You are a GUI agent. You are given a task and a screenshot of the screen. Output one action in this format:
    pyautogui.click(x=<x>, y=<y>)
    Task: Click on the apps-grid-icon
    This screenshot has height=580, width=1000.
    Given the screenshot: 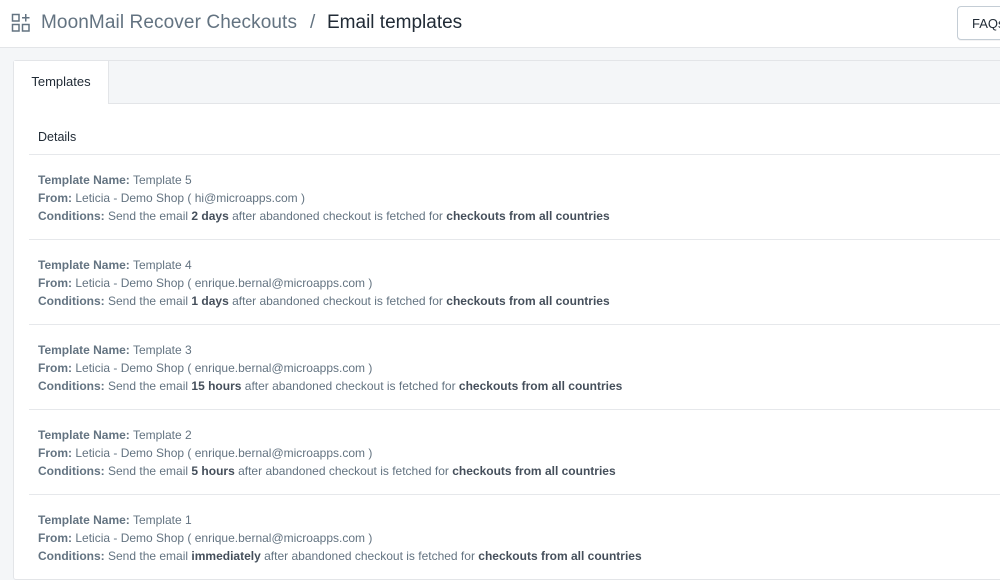 What is the action you would take?
    pyautogui.click(x=21, y=23)
    